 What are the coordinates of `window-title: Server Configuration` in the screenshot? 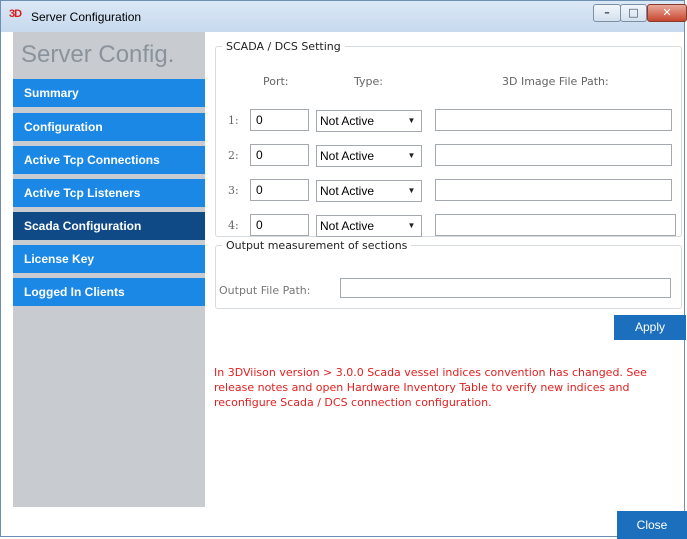 It's located at (86, 17).